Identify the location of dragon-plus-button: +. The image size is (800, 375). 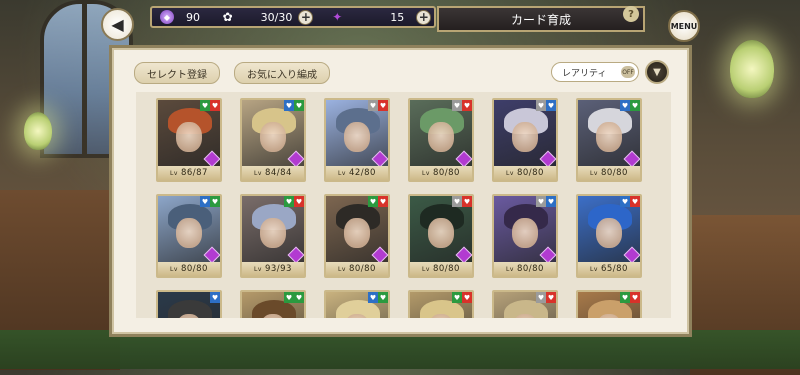
(424, 17).